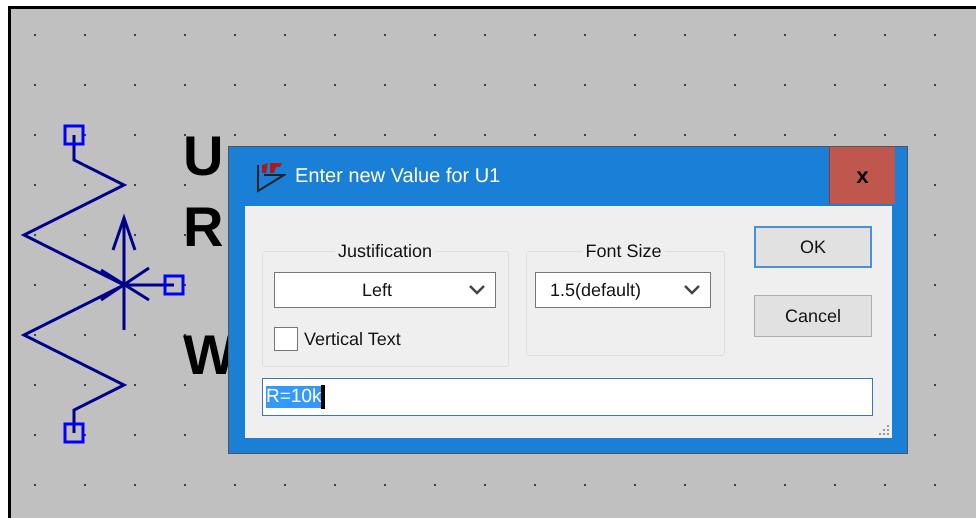  I want to click on dialog-button: OK, so click(813, 247).